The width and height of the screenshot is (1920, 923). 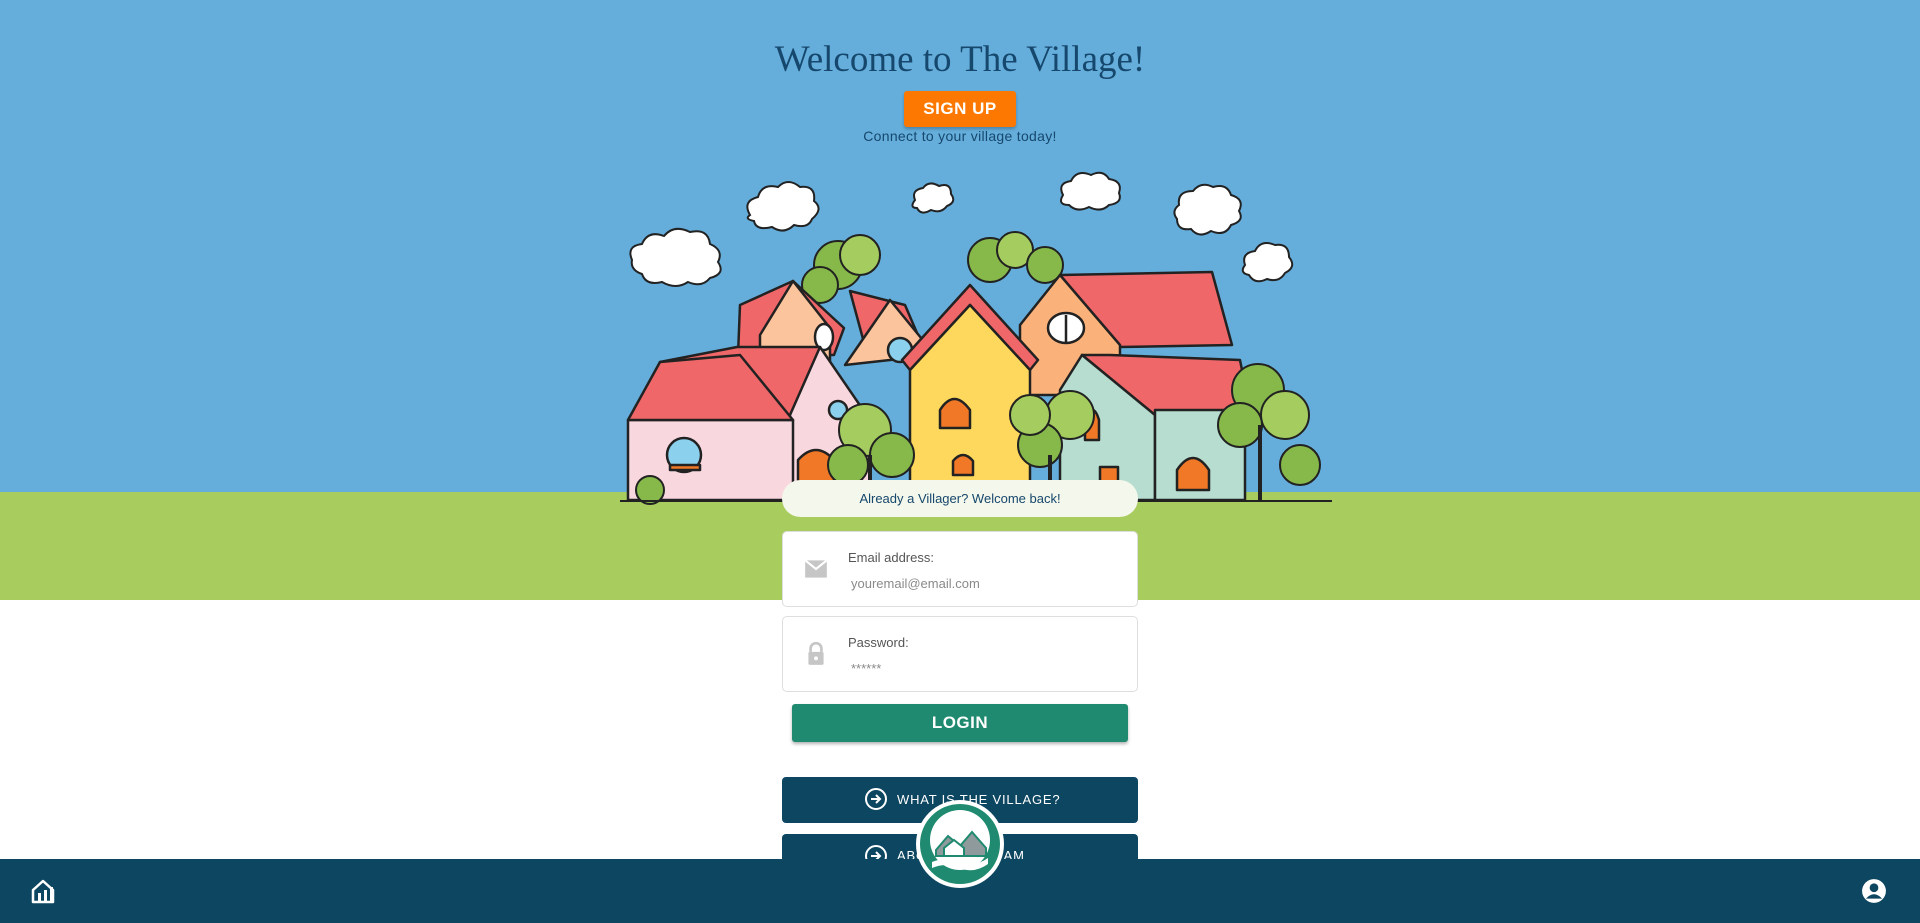 What do you see at coordinates (960, 136) in the screenshot?
I see `tagline: Connect to your village today!` at bounding box center [960, 136].